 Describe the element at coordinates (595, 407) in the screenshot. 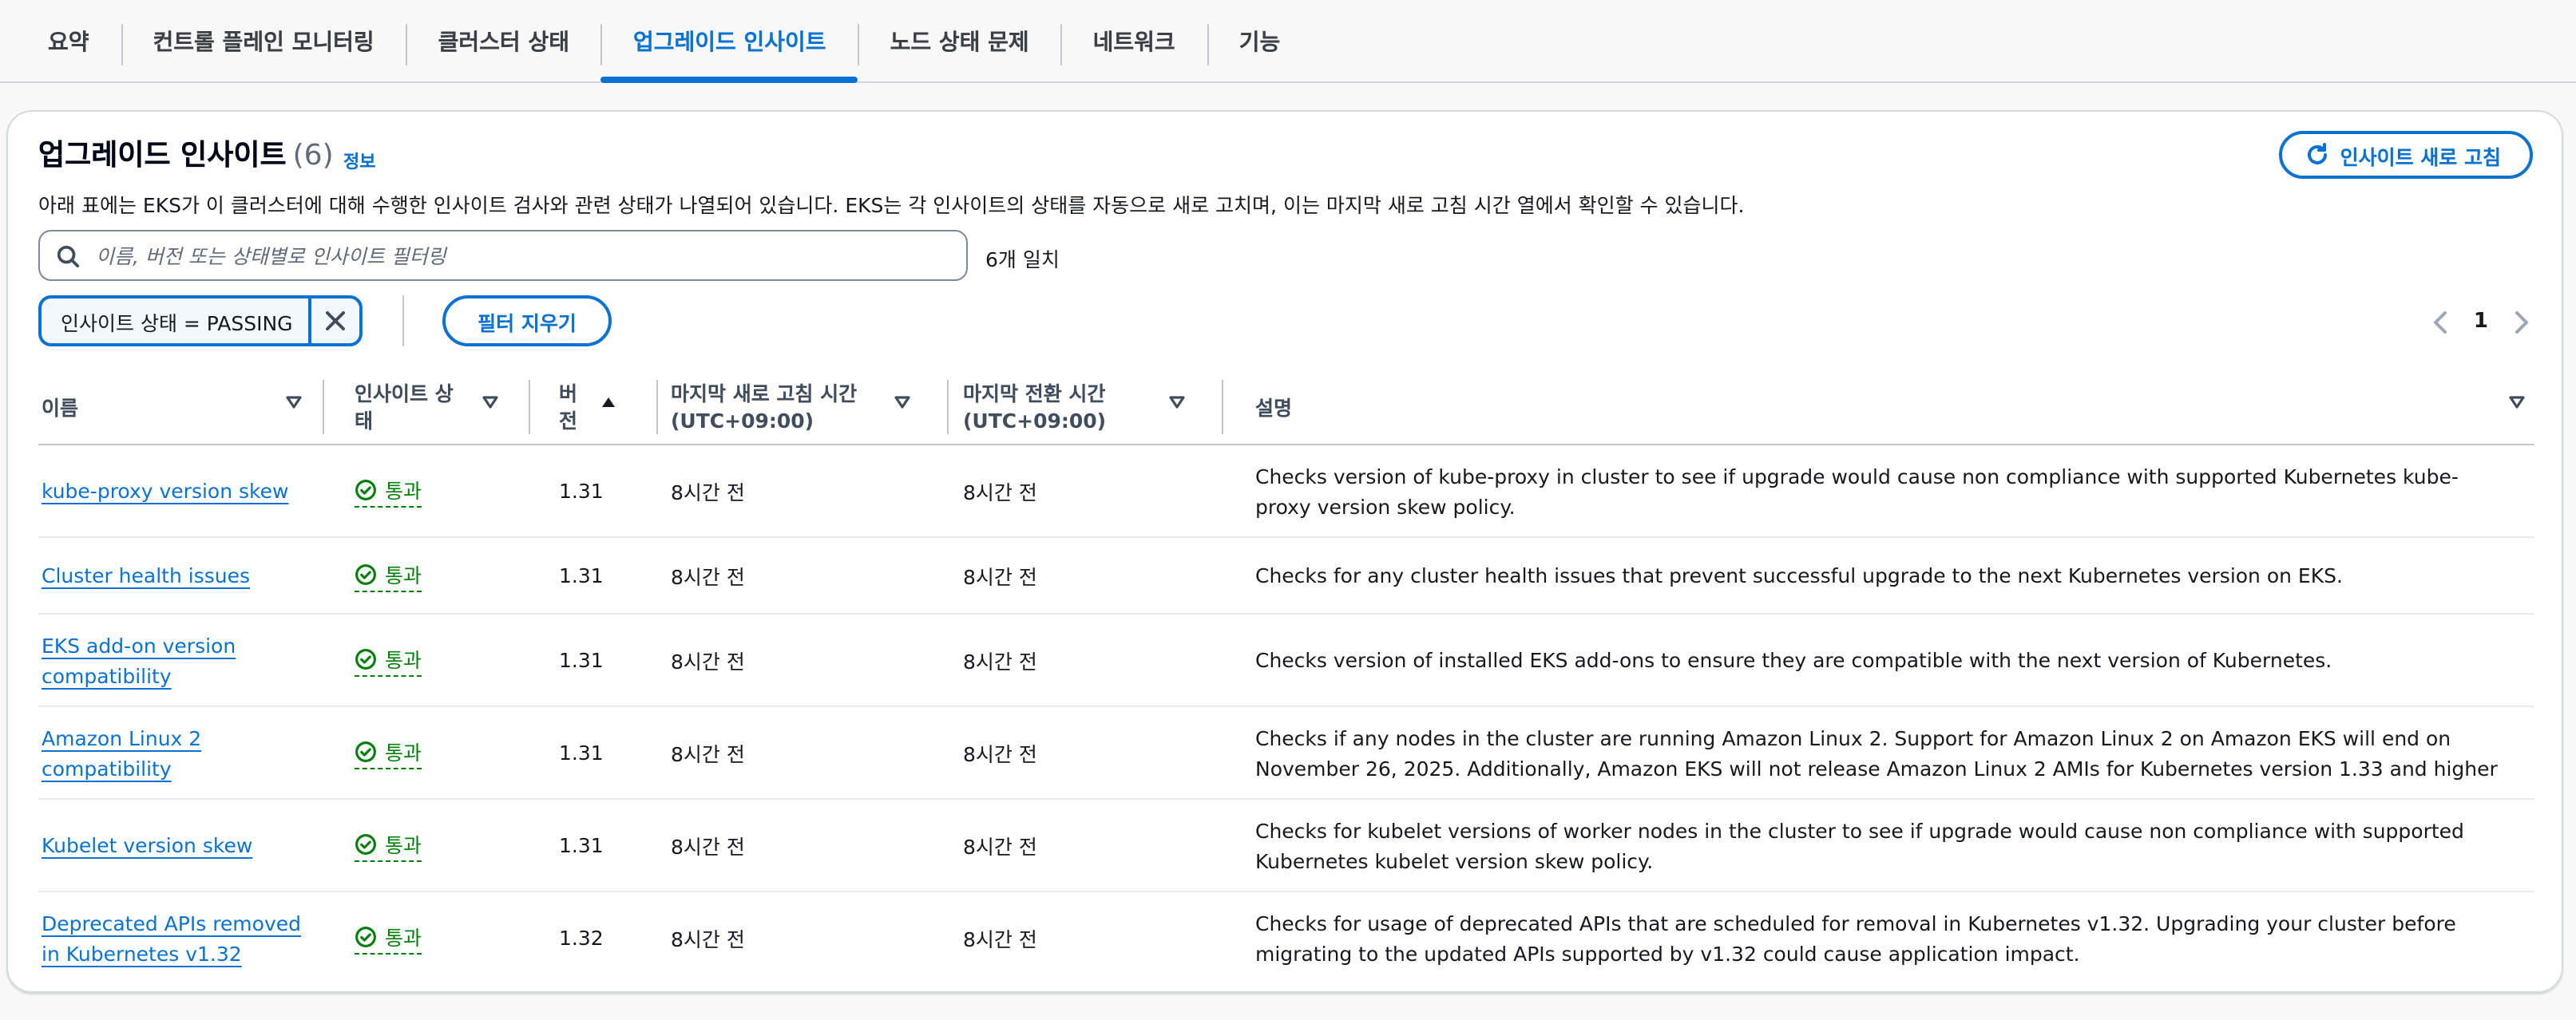

I see `column-header-version: 버전` at that location.